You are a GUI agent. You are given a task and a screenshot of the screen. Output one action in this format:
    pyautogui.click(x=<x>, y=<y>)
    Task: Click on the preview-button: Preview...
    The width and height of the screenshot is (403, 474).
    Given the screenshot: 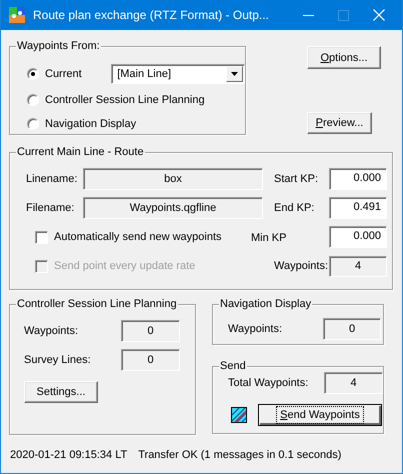 What is the action you would take?
    pyautogui.click(x=339, y=123)
    